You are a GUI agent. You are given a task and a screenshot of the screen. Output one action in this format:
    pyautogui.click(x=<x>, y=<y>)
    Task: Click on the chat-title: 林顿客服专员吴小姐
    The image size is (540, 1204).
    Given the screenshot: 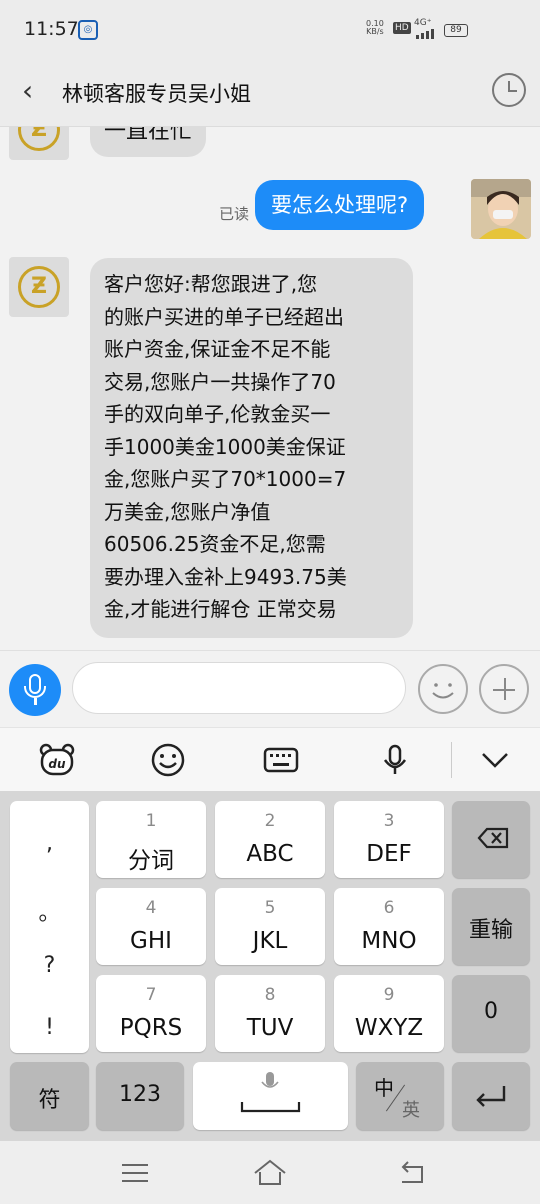 What is the action you would take?
    pyautogui.click(x=156, y=94)
    